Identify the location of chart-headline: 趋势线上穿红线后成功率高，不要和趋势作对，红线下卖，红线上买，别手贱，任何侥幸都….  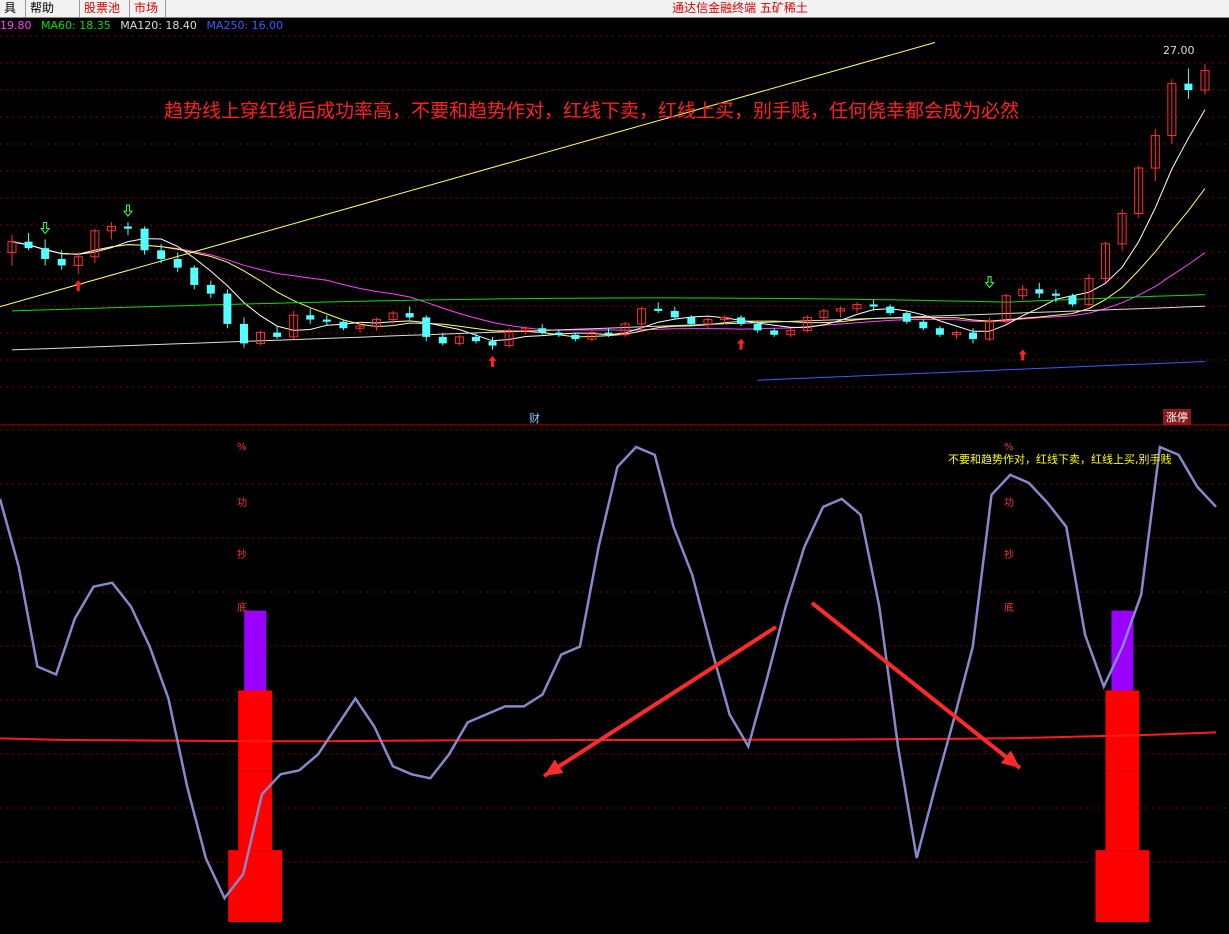
(592, 111).